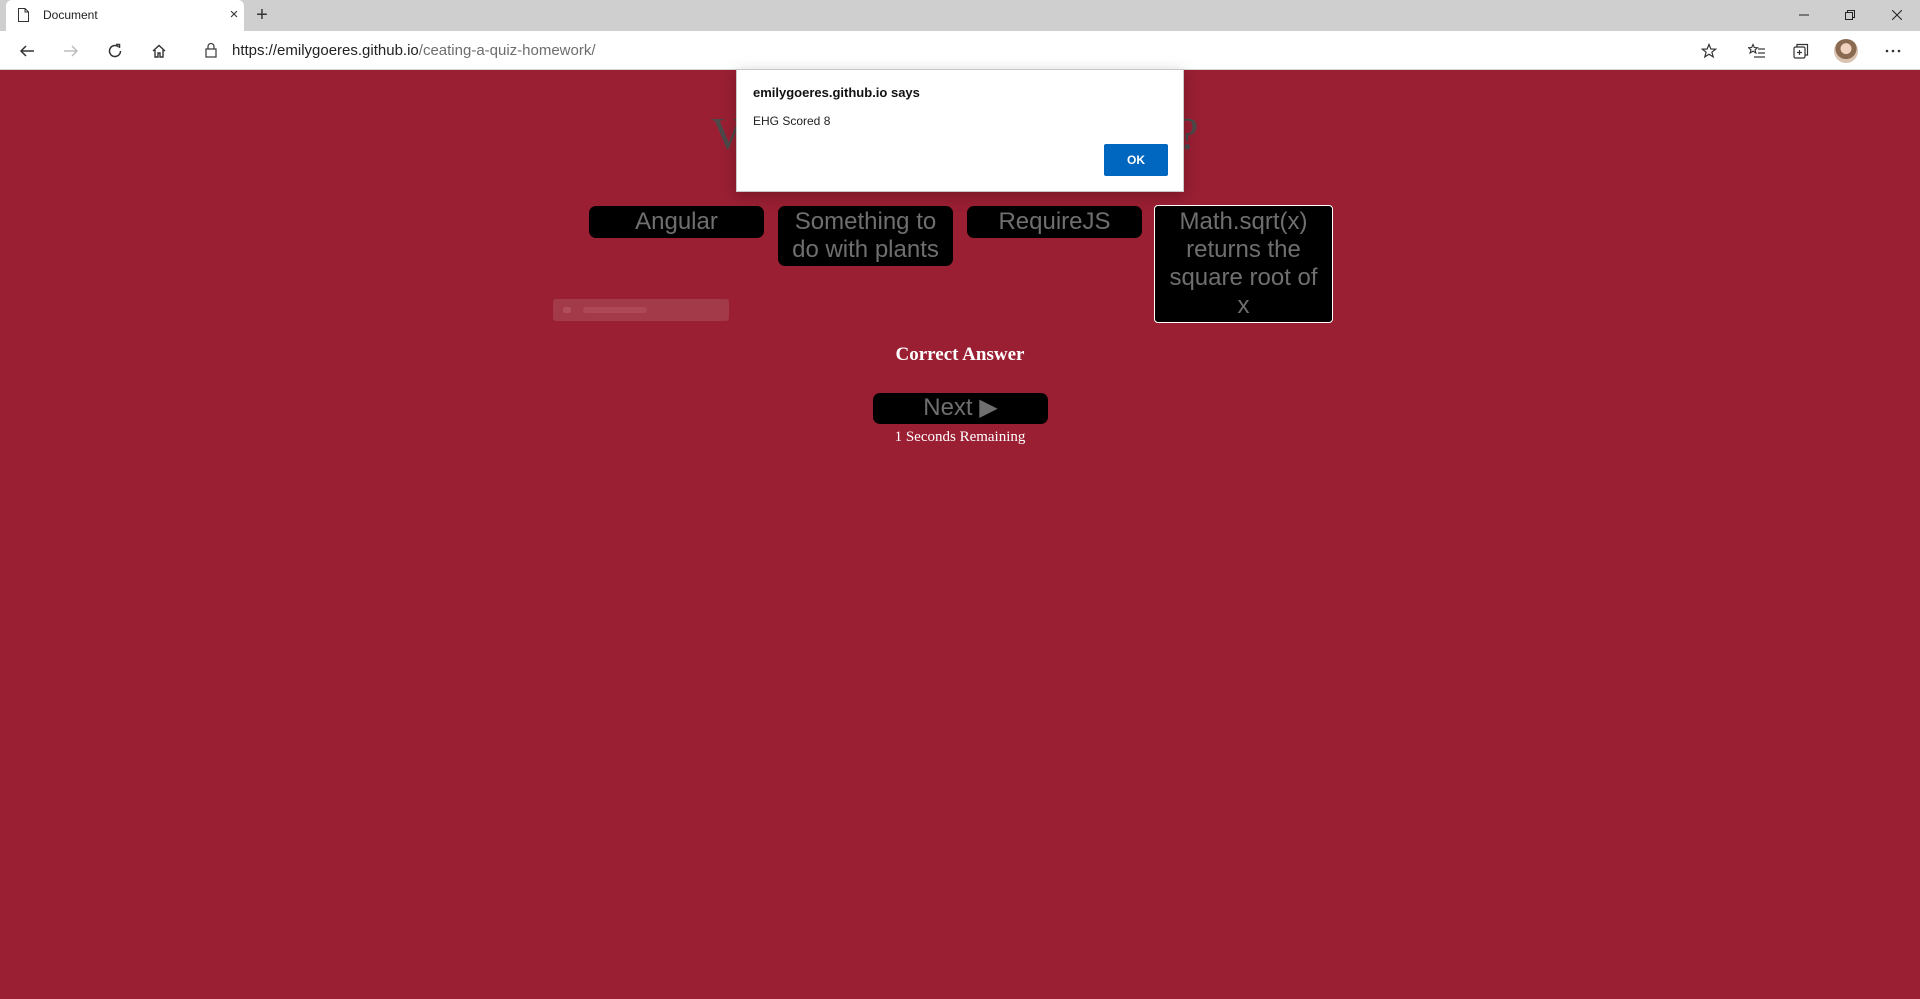 The width and height of the screenshot is (1920, 999). I want to click on forward-icon, so click(71, 51).